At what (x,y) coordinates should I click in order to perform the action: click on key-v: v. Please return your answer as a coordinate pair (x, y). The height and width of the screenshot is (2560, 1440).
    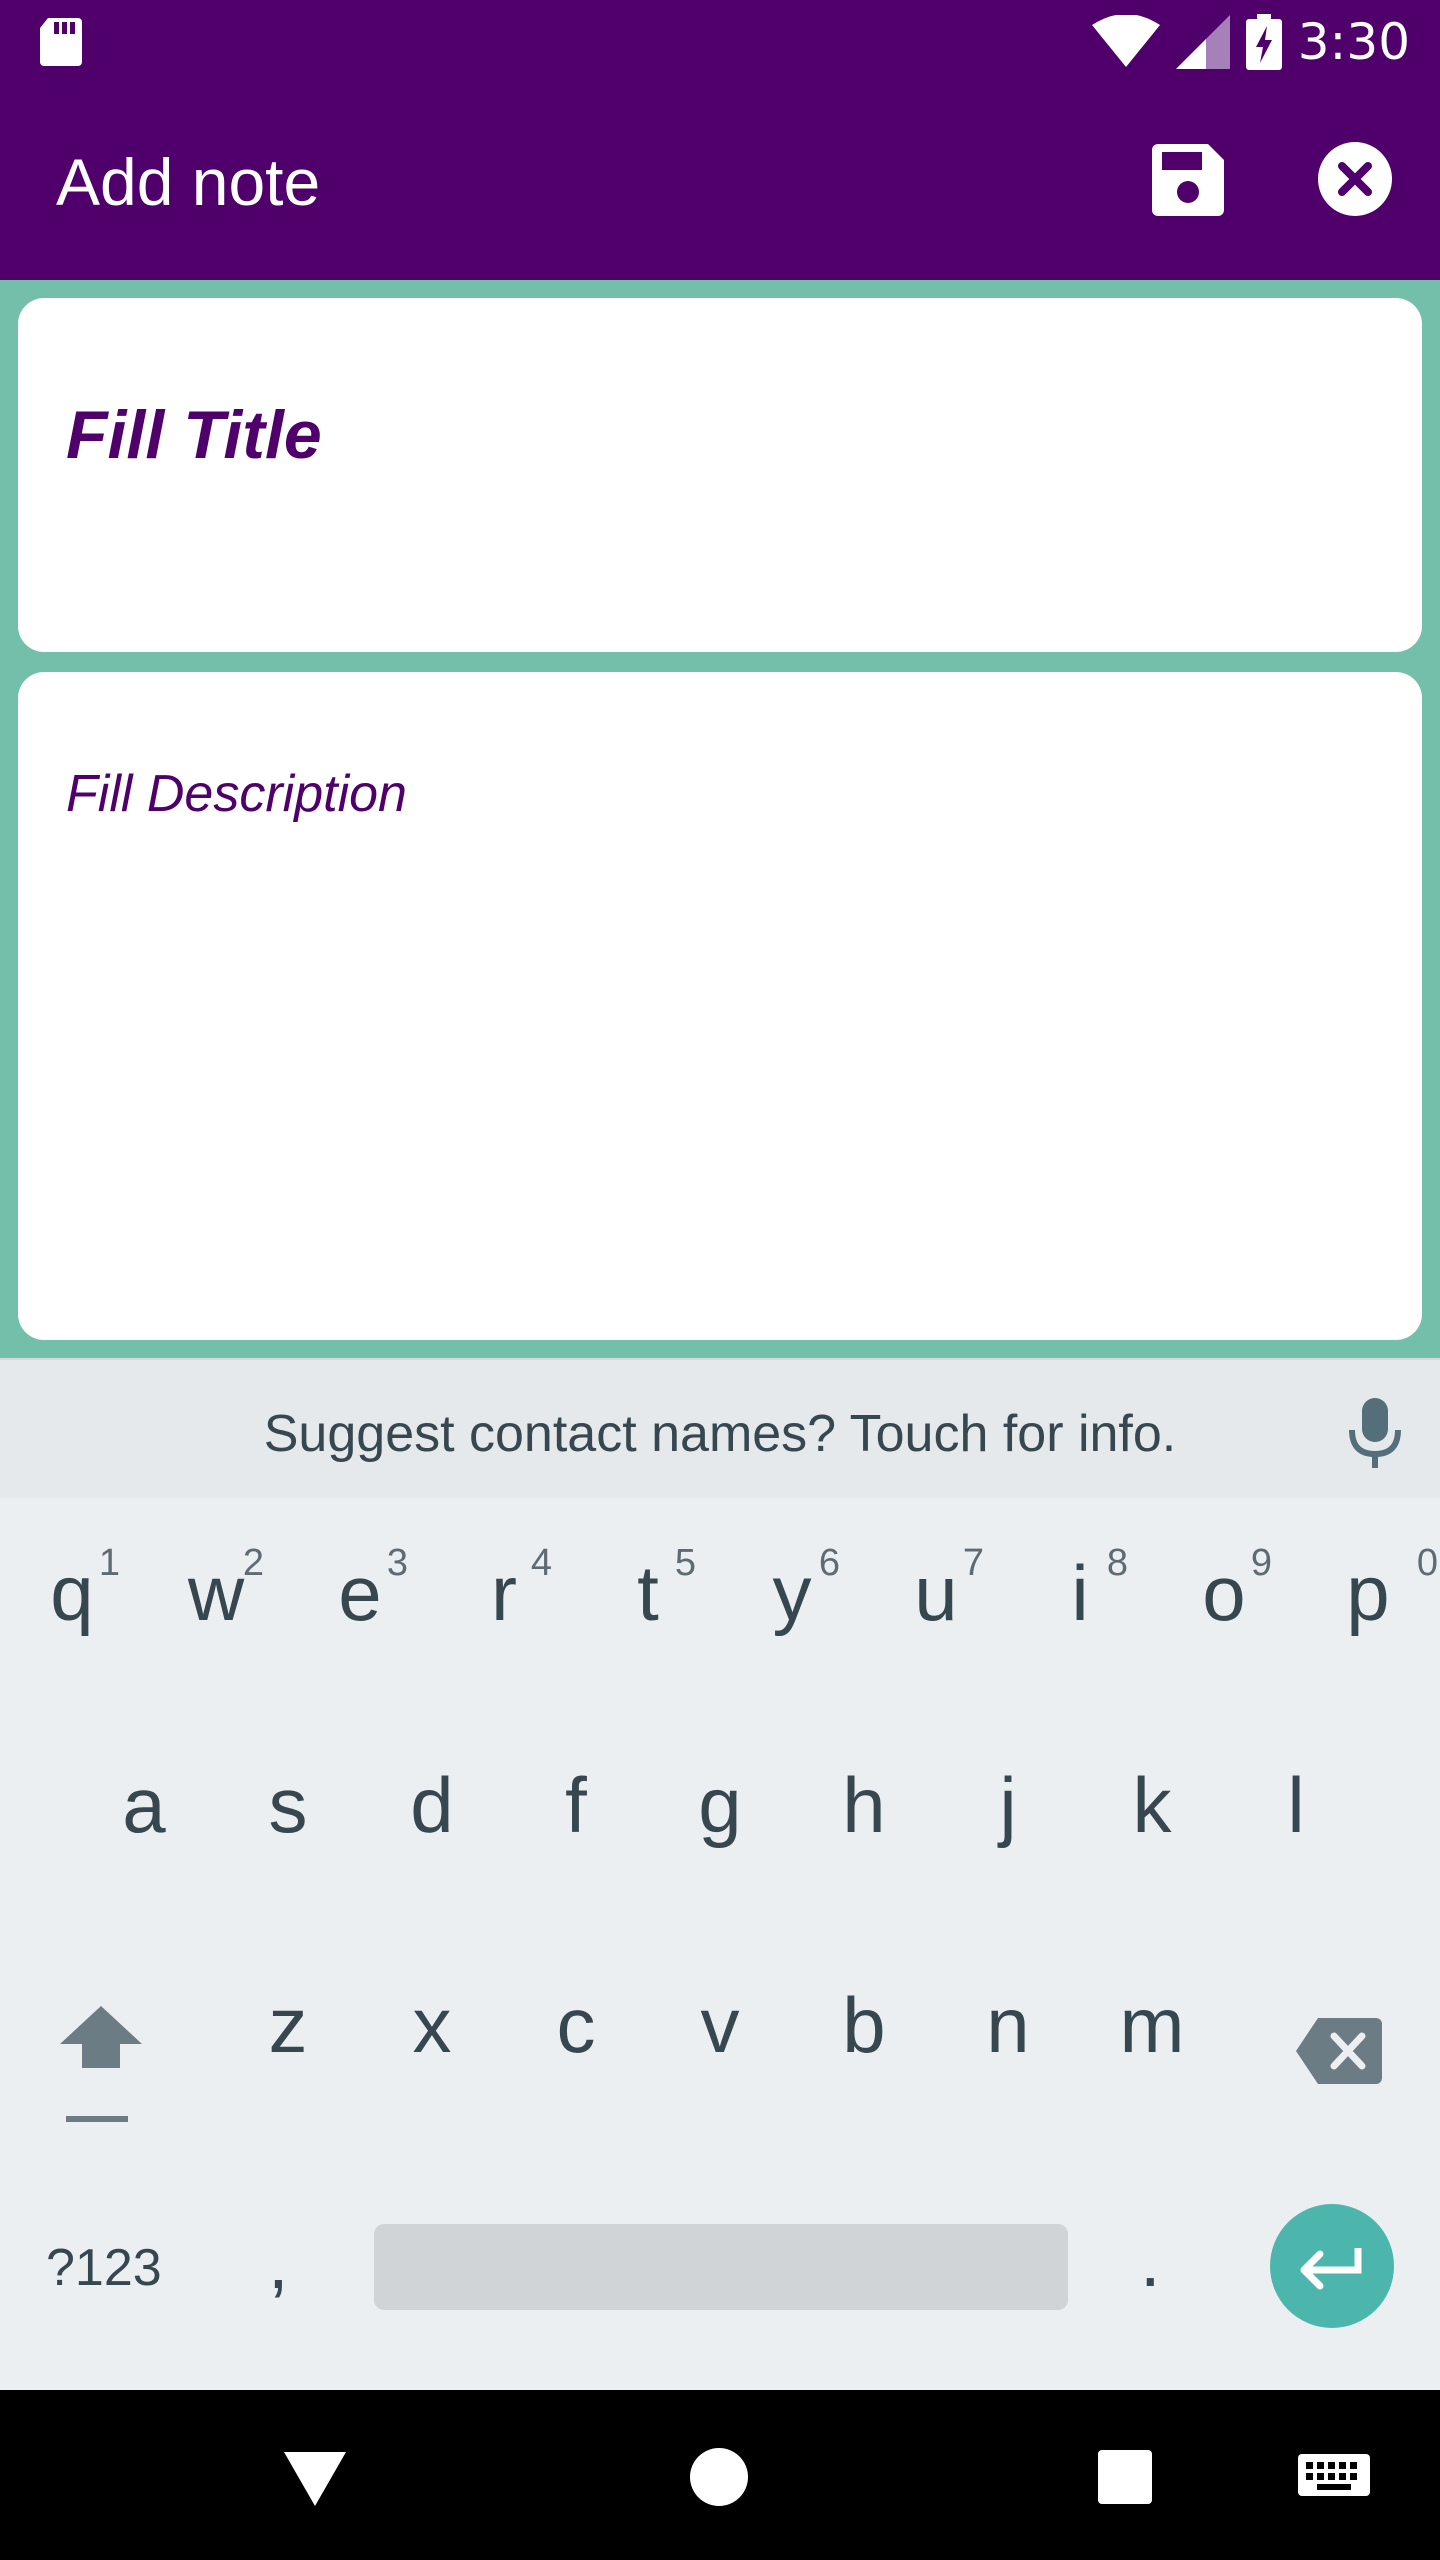
    Looking at the image, I should click on (720, 2025).